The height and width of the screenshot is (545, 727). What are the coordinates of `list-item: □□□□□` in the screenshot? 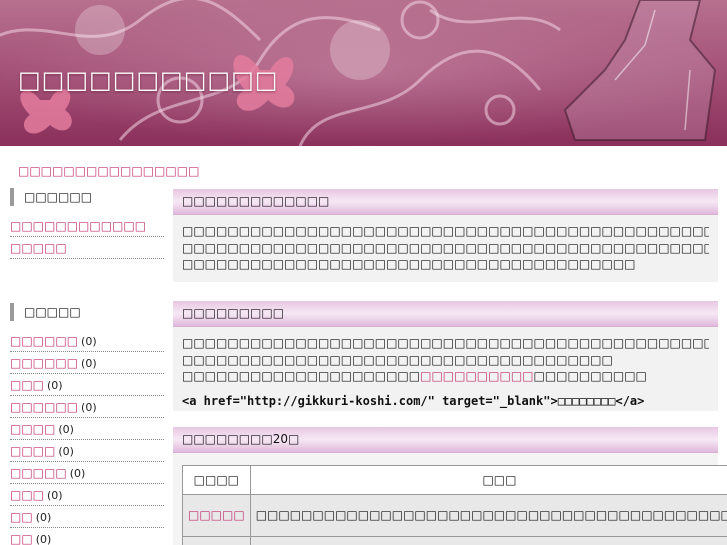 It's located at (87, 248).